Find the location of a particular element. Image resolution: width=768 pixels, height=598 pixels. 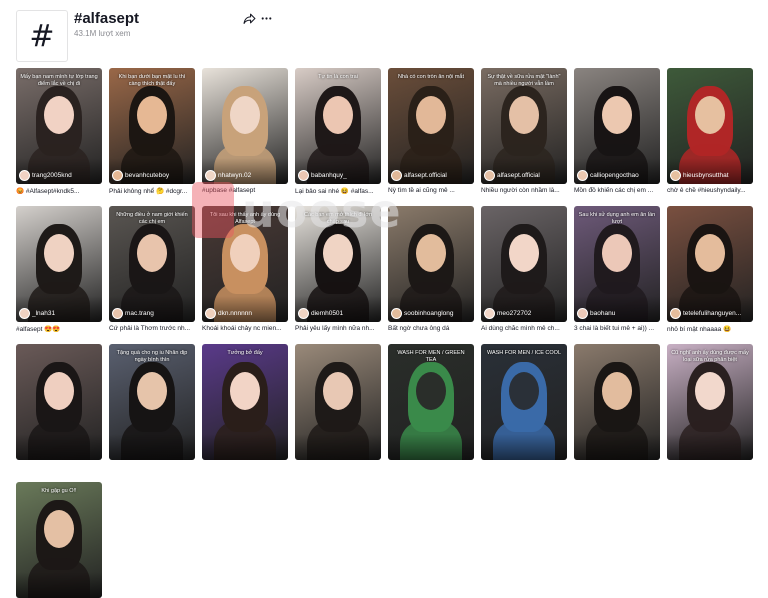

video-caption: #upbase #alfasept is located at coordinates (245, 190).